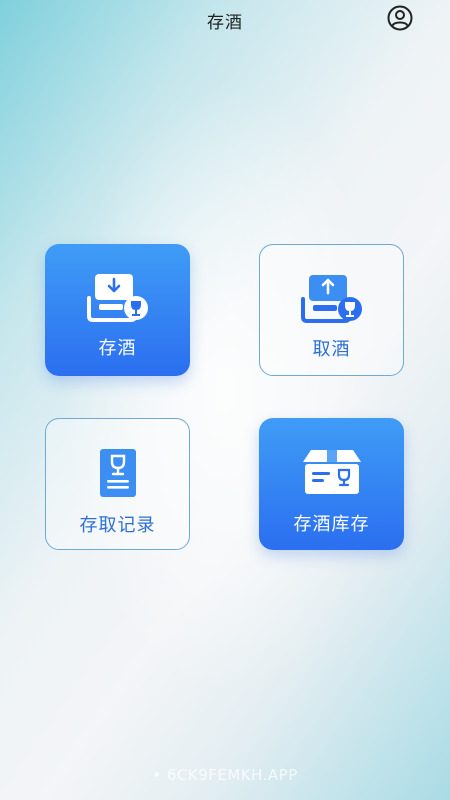 Image resolution: width=450 pixels, height=800 pixels. Describe the element at coordinates (225, 23) in the screenshot. I see `page-title: 存酒` at that location.